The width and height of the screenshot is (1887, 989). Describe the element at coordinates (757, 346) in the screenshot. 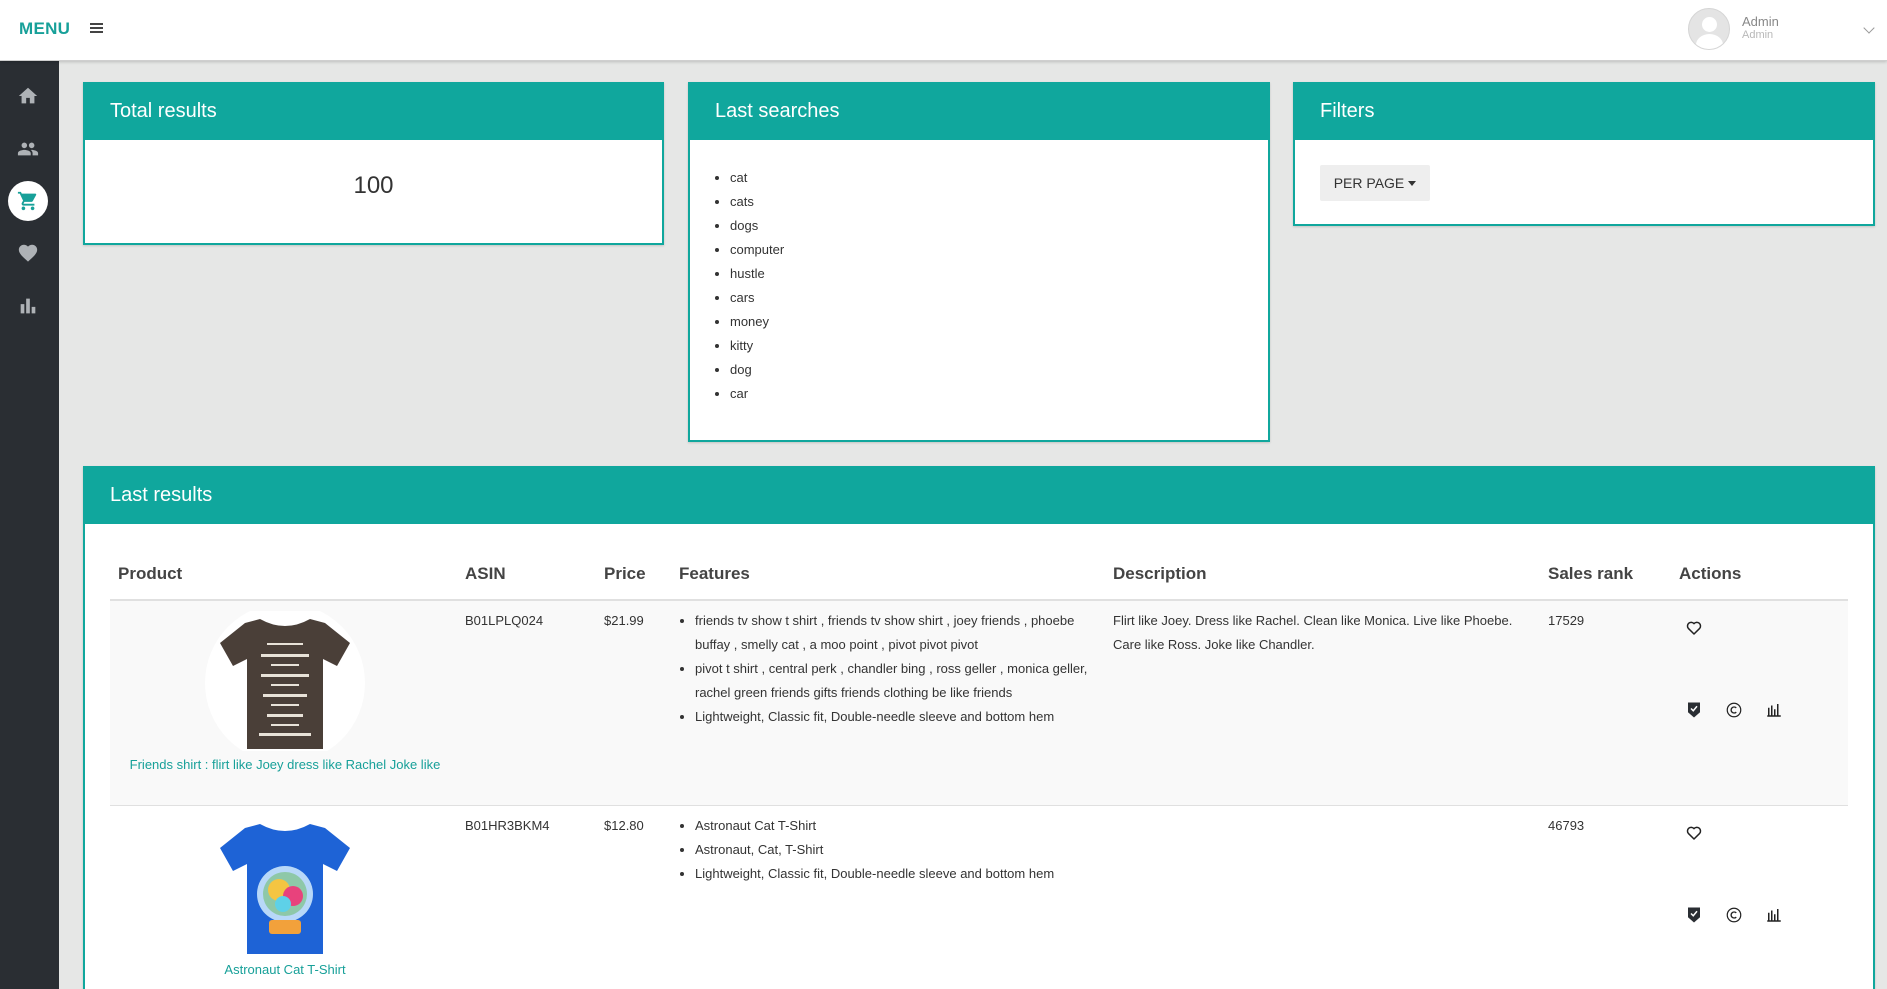

I see `search-item: kitty` at that location.